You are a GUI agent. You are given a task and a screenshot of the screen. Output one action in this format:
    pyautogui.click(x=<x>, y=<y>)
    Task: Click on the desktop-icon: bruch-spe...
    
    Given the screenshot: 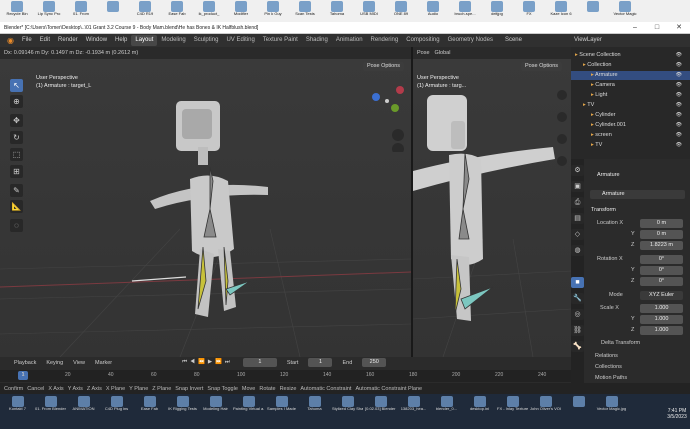 What is the action you would take?
    pyautogui.click(x=465, y=11)
    